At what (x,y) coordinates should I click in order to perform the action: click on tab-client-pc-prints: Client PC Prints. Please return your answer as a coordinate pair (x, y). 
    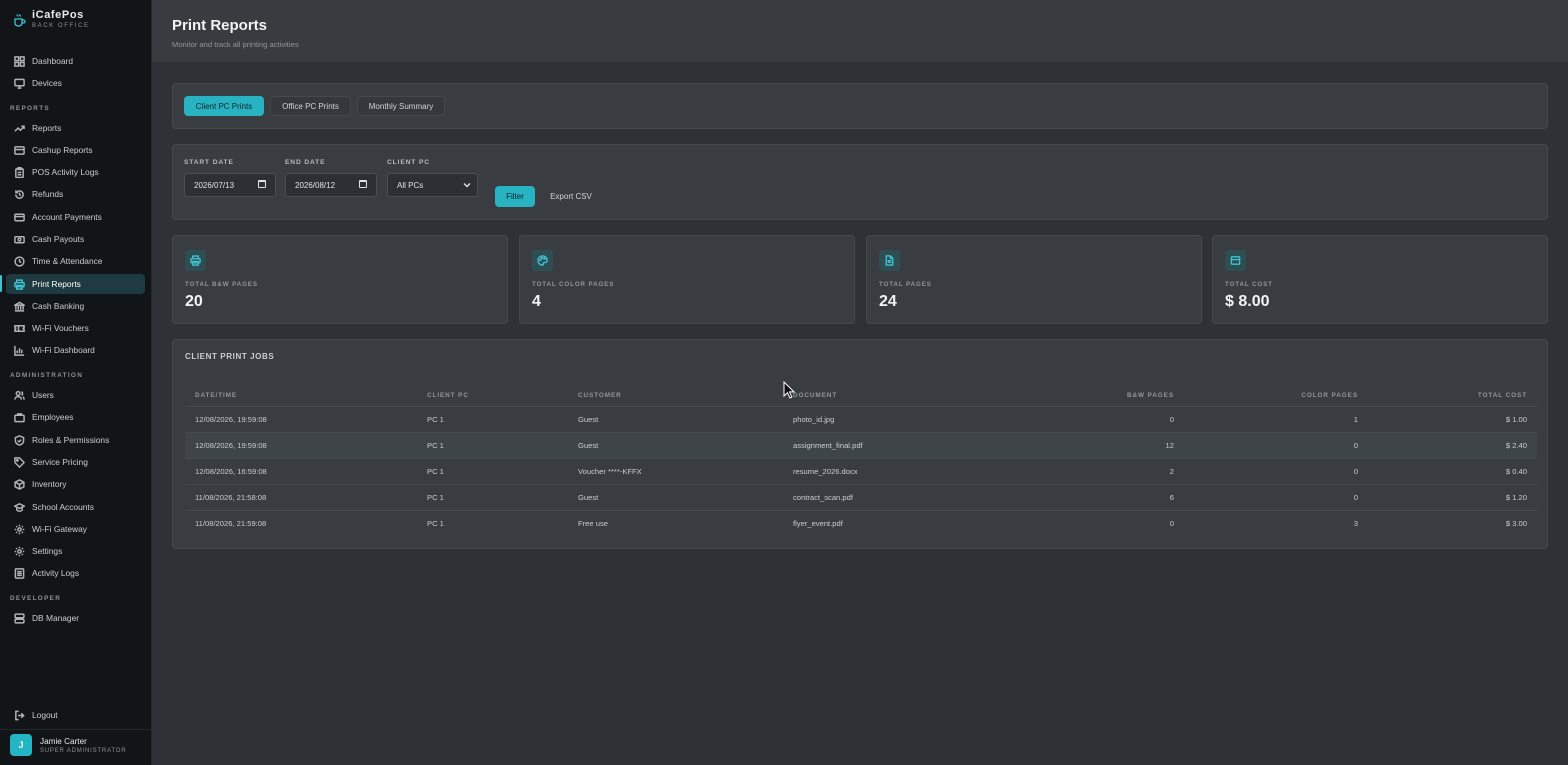
    Looking at the image, I should click on (224, 106).